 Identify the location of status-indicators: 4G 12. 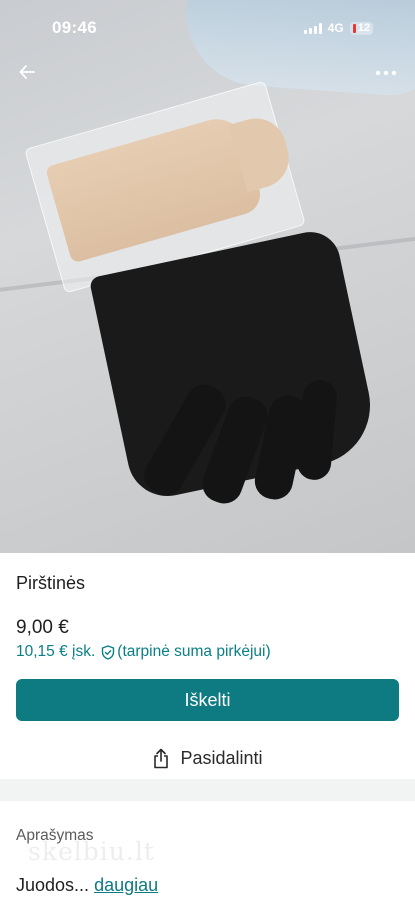
(338, 28).